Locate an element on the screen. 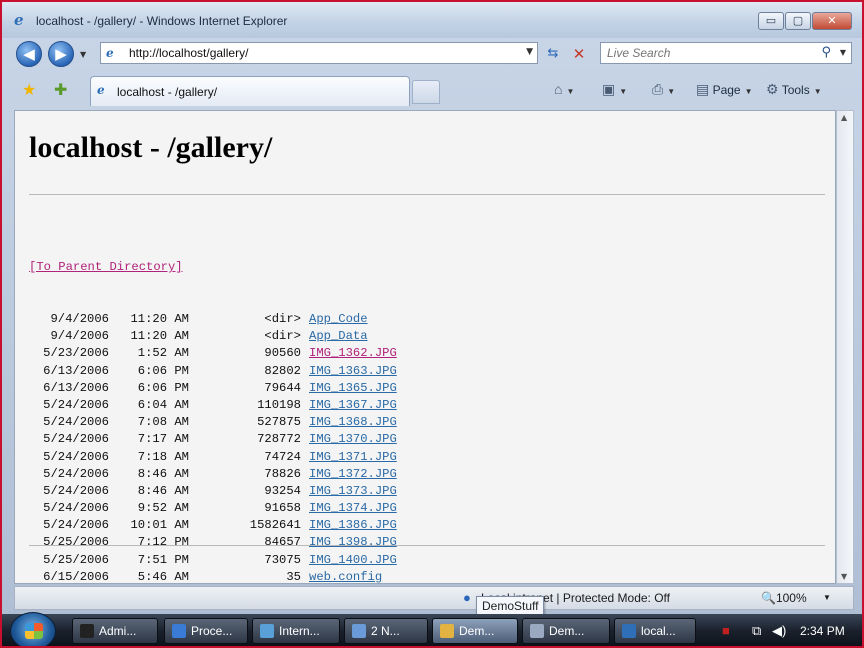 This screenshot has width=864, height=648. entry-time: 7:17 AM is located at coordinates (163, 439).